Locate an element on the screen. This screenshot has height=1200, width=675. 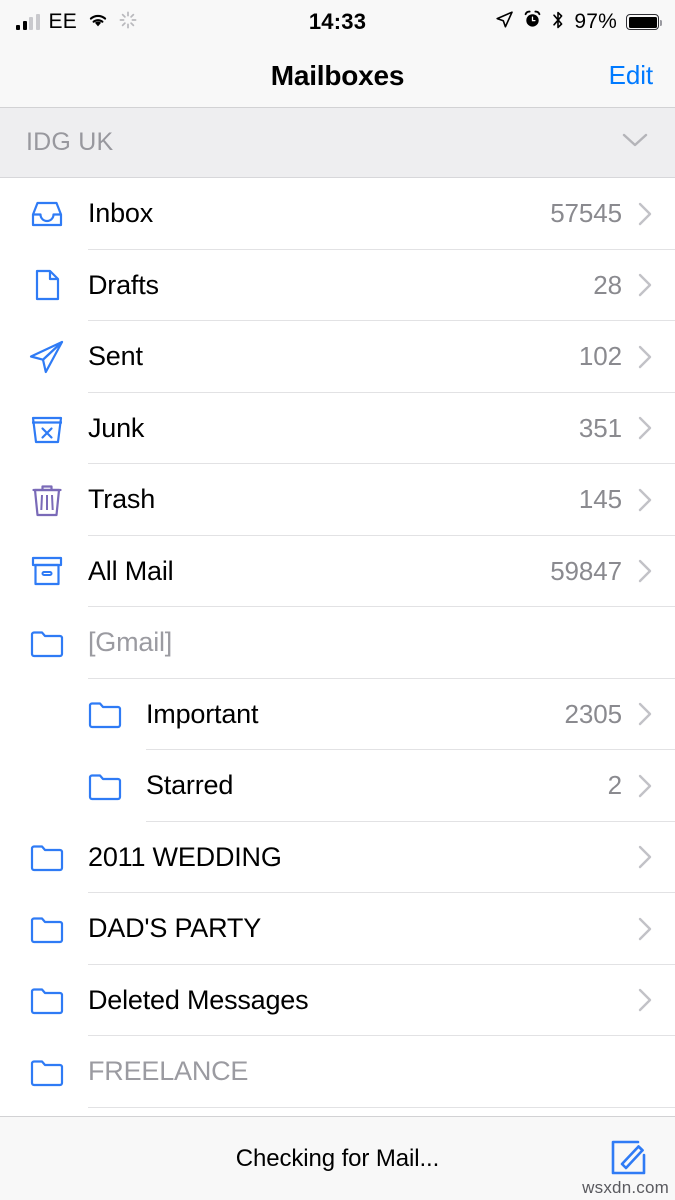
mailbox-count: 102 is located at coordinates (600, 356).